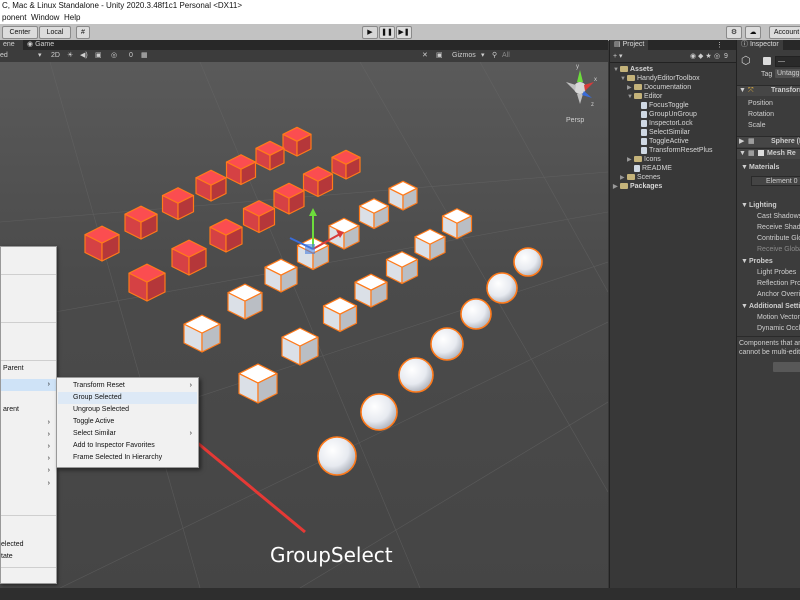  What do you see at coordinates (753, 32) in the screenshot?
I see `cloud-button: ☁` at bounding box center [753, 32].